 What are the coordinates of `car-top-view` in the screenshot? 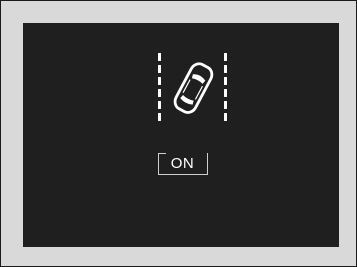 It's located at (193, 88).